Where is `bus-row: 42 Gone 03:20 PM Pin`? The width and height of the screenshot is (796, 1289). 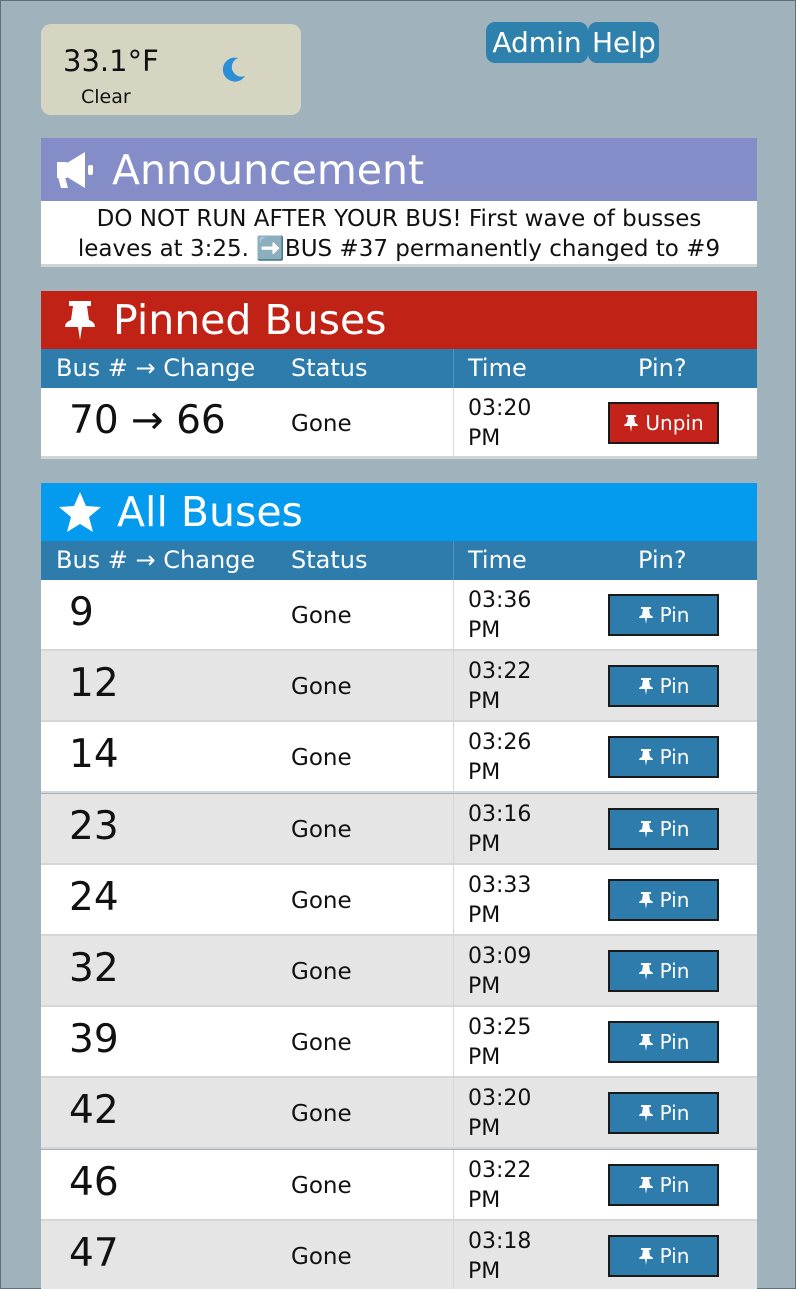 bus-row: 42 Gone 03:20 PM Pin is located at coordinates (399, 1114).